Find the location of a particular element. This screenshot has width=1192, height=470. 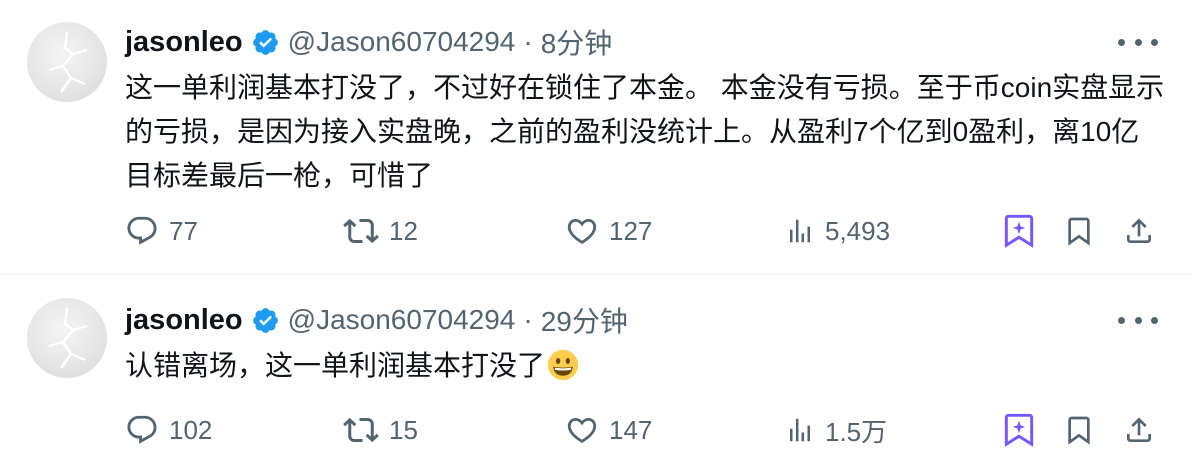

view-count: 5,493 is located at coordinates (858, 230).